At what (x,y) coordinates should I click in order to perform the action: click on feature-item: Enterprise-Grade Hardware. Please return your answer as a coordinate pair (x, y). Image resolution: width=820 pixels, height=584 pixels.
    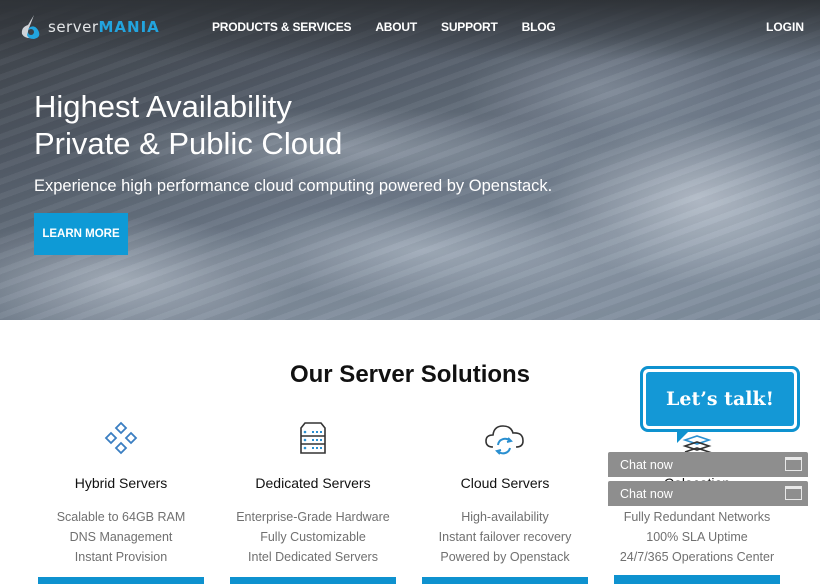
    Looking at the image, I should click on (313, 517).